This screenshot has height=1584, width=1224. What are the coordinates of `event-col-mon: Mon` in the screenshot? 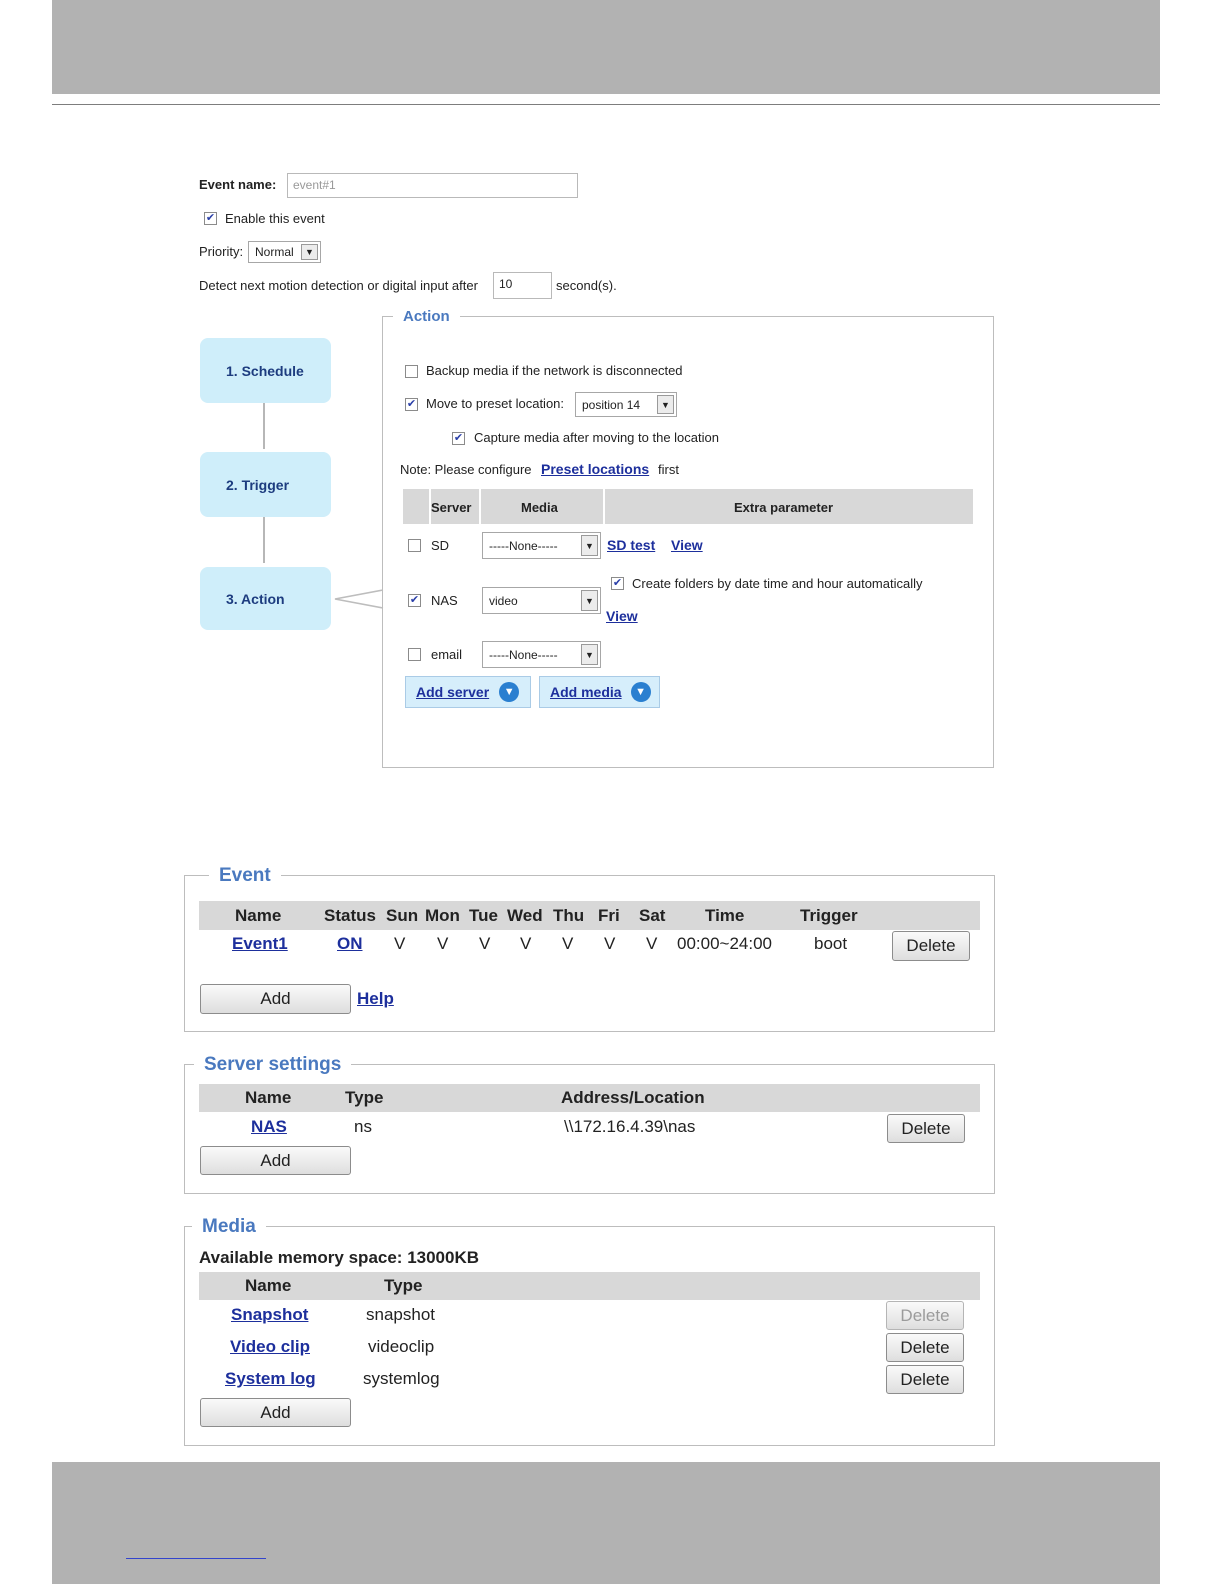 It's located at (442, 915).